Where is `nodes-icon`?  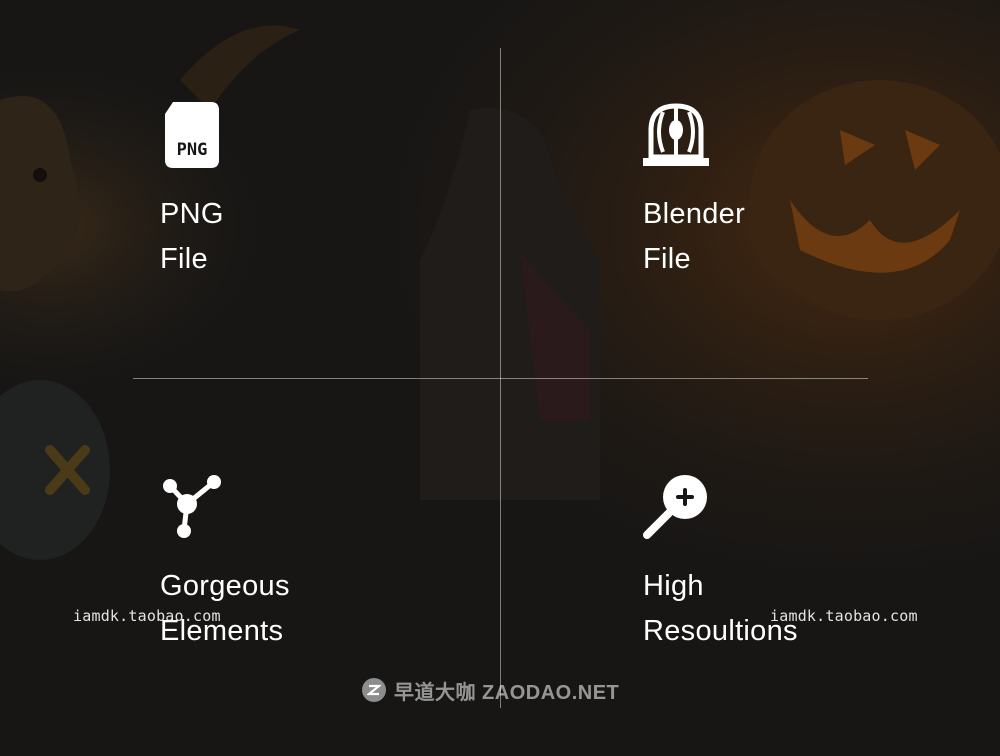
nodes-icon is located at coordinates (192, 508).